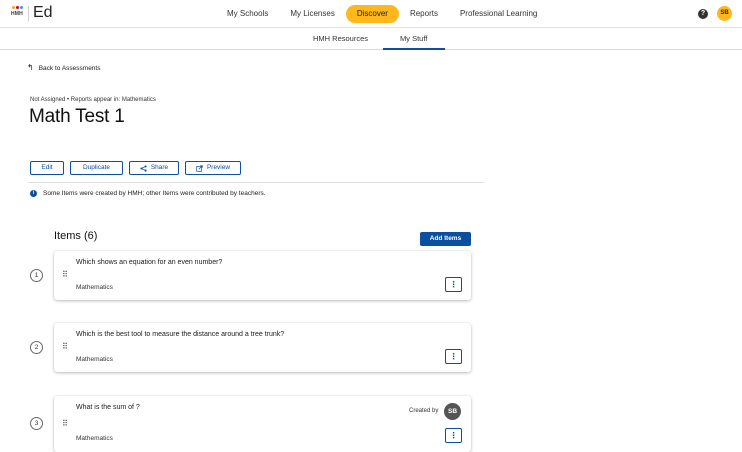  What do you see at coordinates (69, 68) in the screenshot?
I see `back-link-label: Back to Assessments` at bounding box center [69, 68].